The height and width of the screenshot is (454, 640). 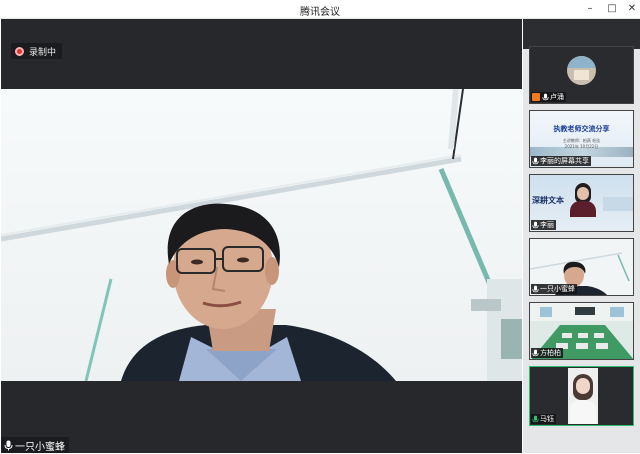 What do you see at coordinates (590, 9) in the screenshot?
I see `minimize-button: –` at bounding box center [590, 9].